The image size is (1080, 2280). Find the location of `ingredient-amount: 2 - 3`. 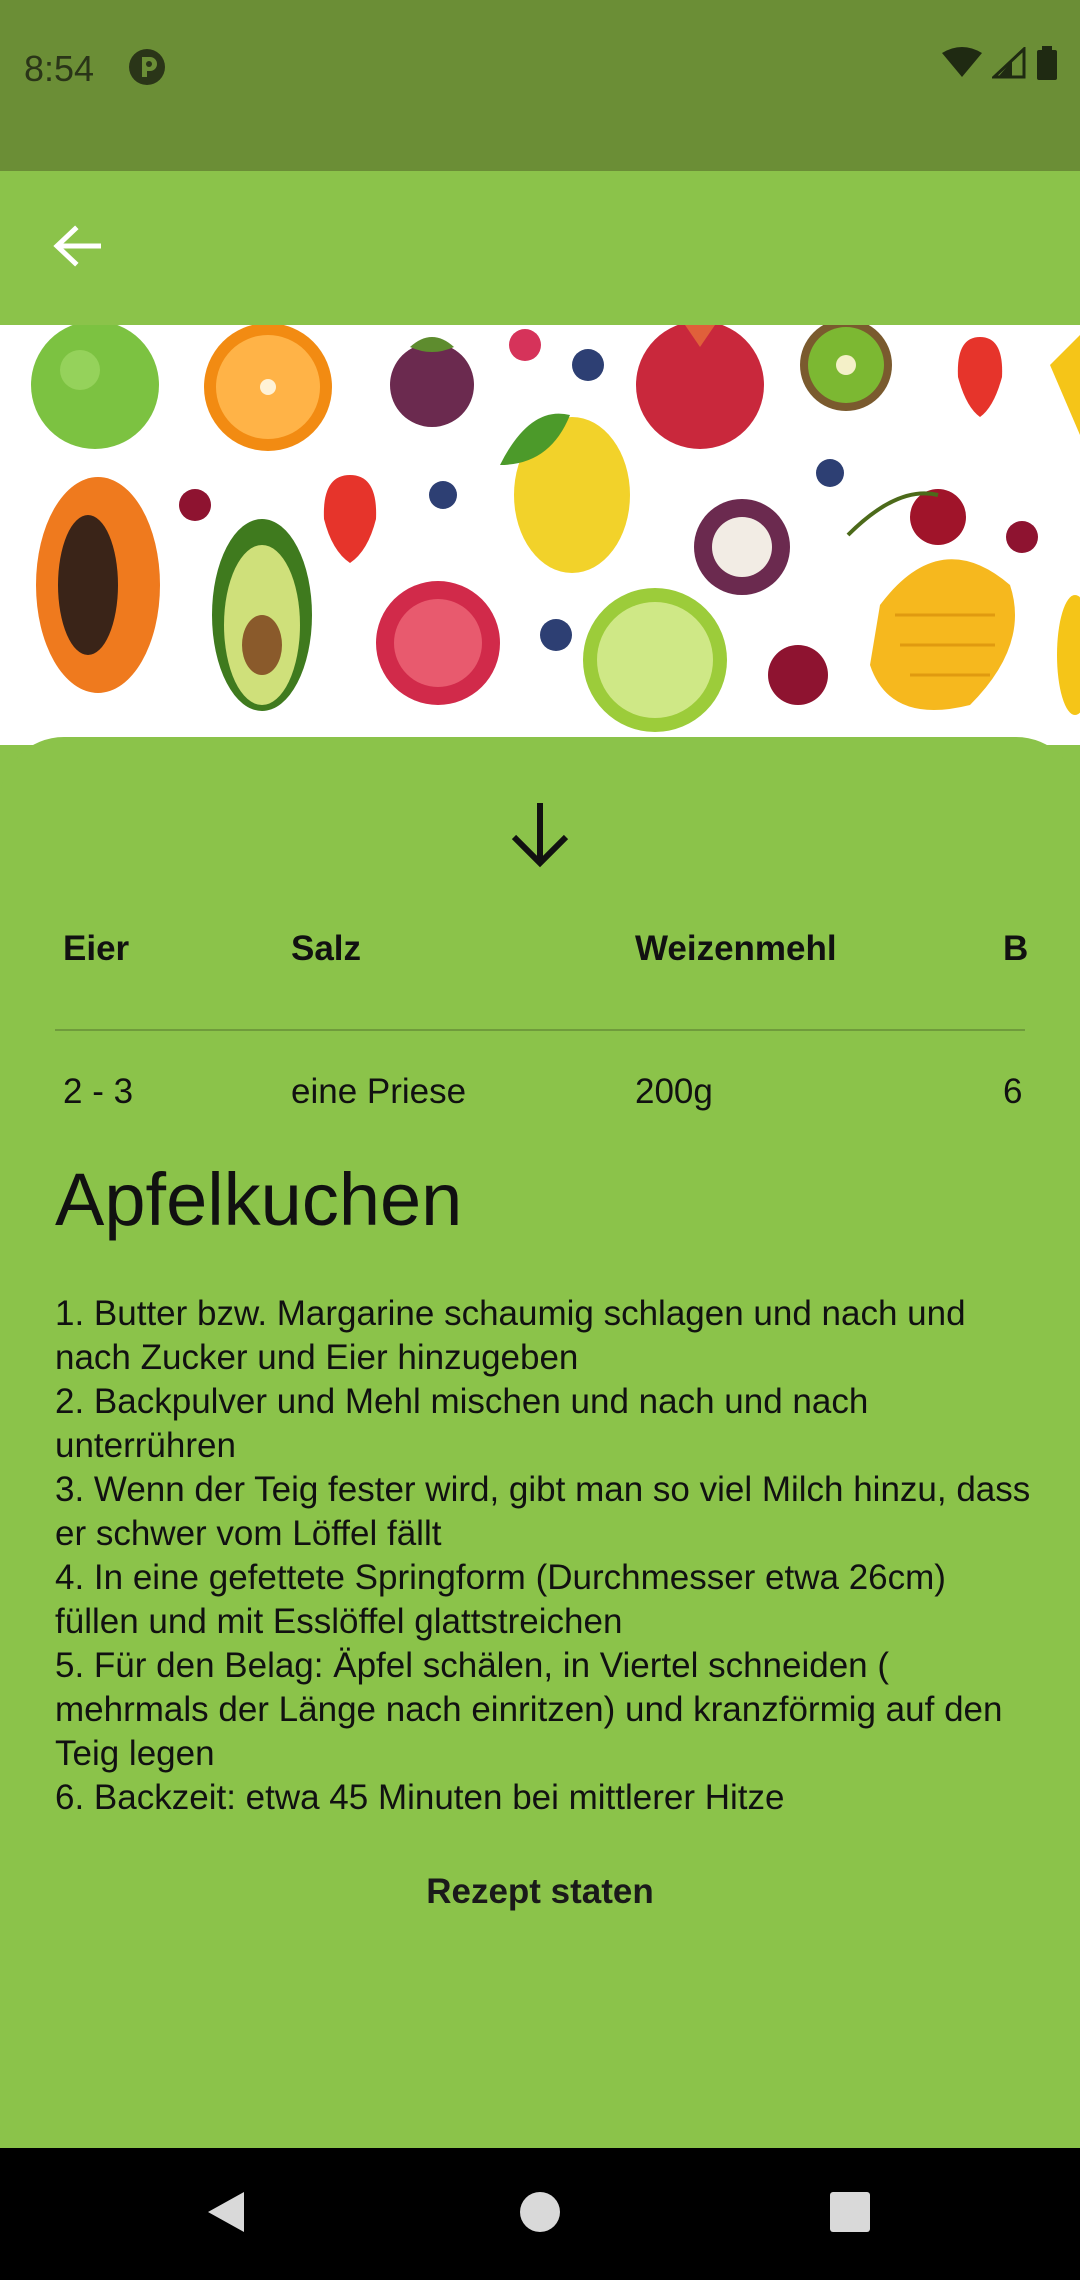

ingredient-amount: 2 - 3 is located at coordinates (98, 1091).